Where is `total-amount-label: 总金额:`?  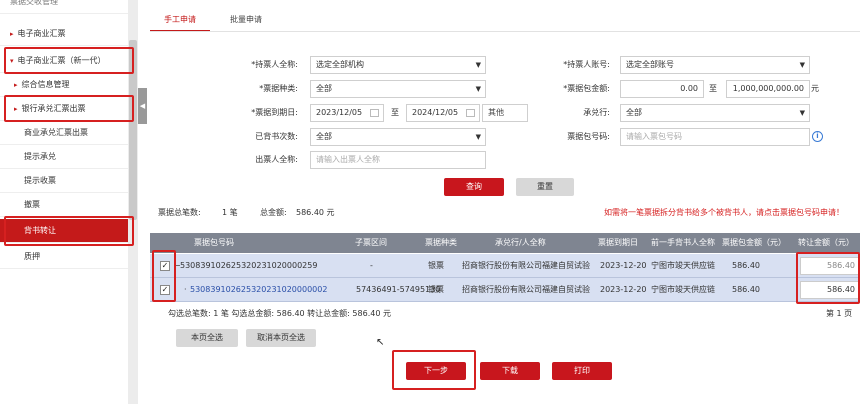 total-amount-label: 总金额: is located at coordinates (273, 212).